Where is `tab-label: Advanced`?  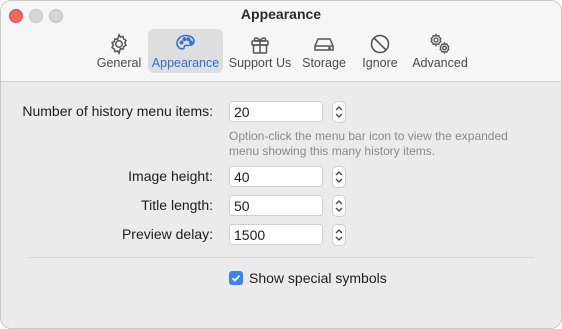 tab-label: Advanced is located at coordinates (440, 63).